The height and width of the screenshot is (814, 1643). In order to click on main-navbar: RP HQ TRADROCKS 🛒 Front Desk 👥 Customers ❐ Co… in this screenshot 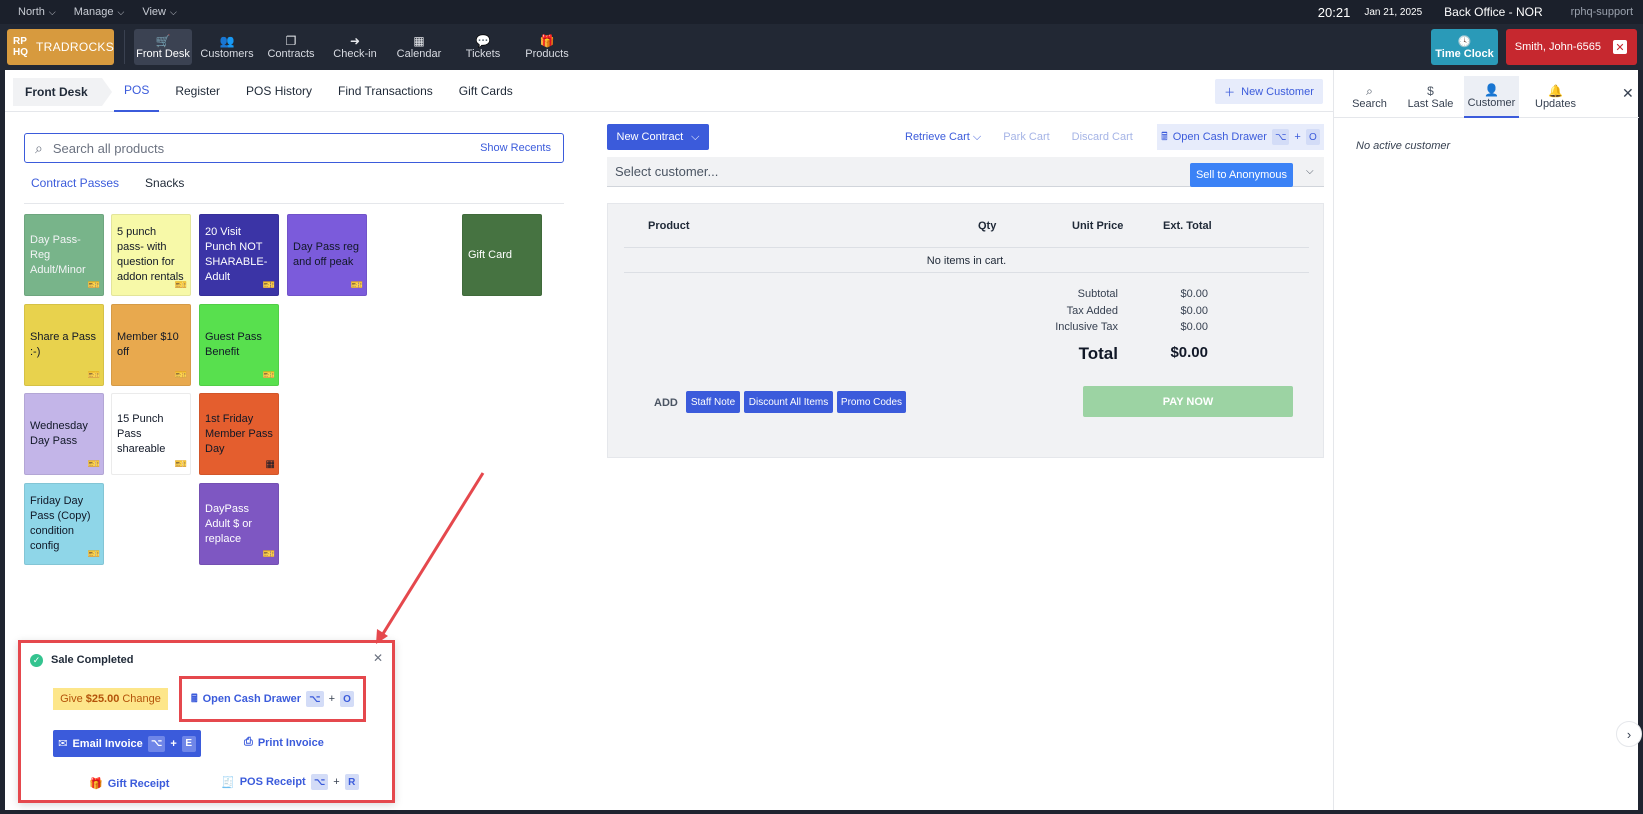, I will do `click(821, 47)`.